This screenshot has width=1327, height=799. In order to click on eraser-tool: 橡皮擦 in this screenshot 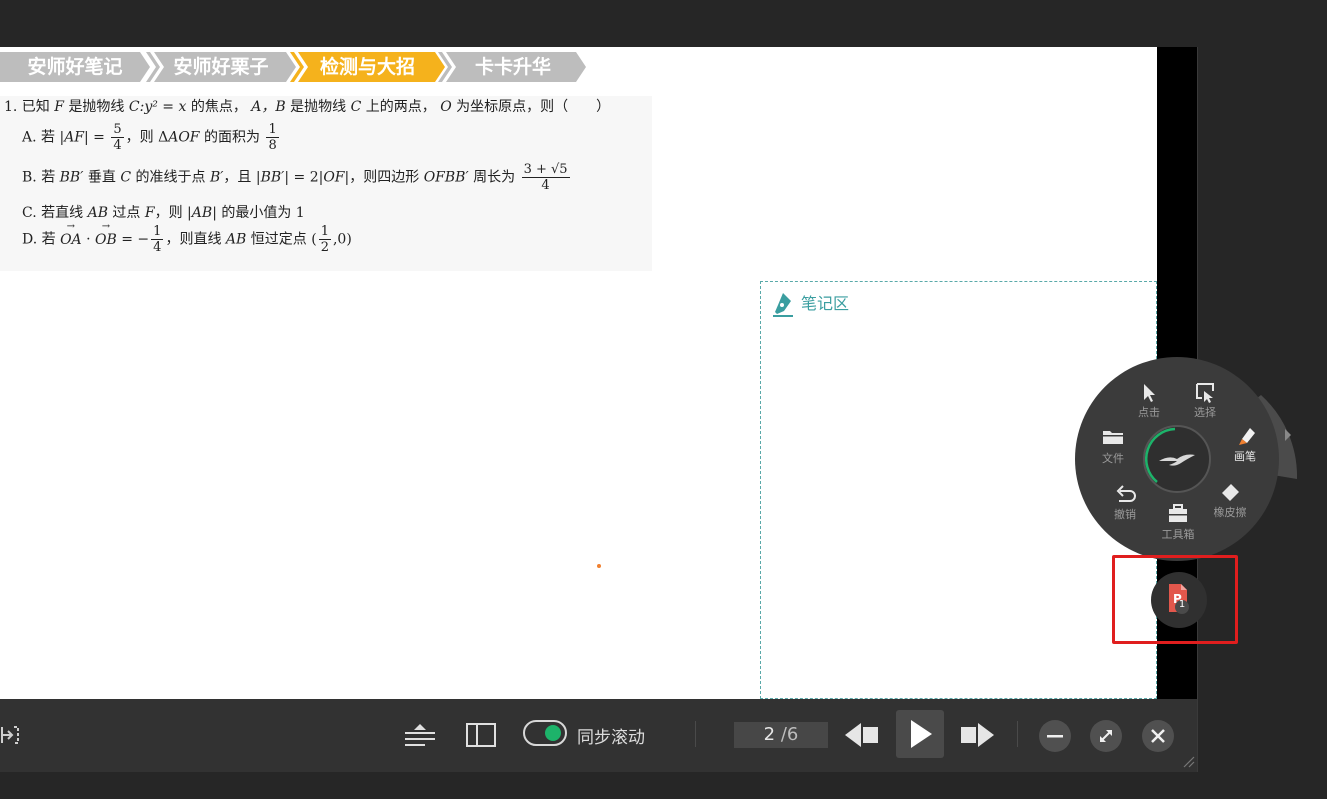, I will do `click(1230, 500)`.